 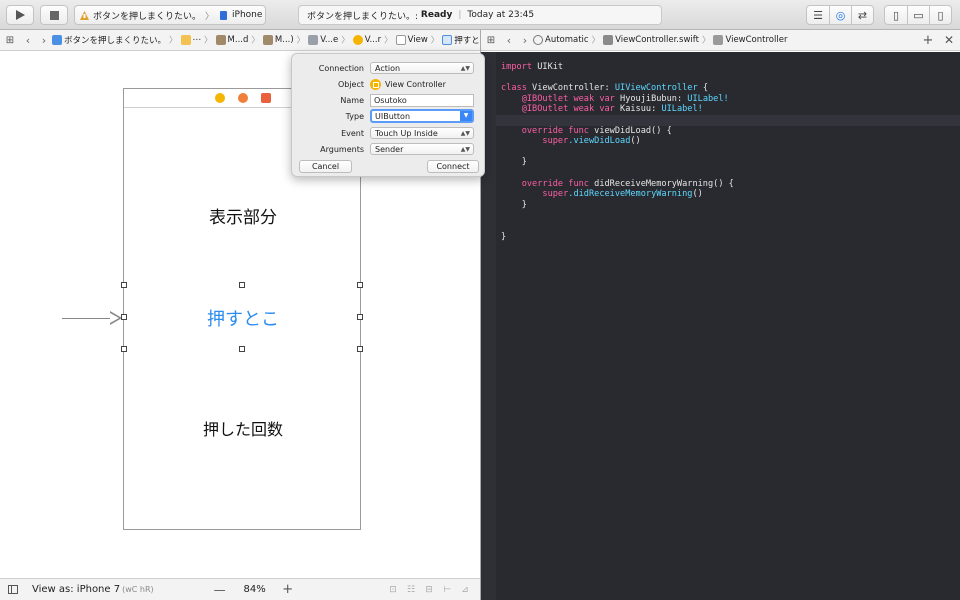 What do you see at coordinates (840, 15) in the screenshot?
I see `assistant-editor-icon: ◎` at bounding box center [840, 15].